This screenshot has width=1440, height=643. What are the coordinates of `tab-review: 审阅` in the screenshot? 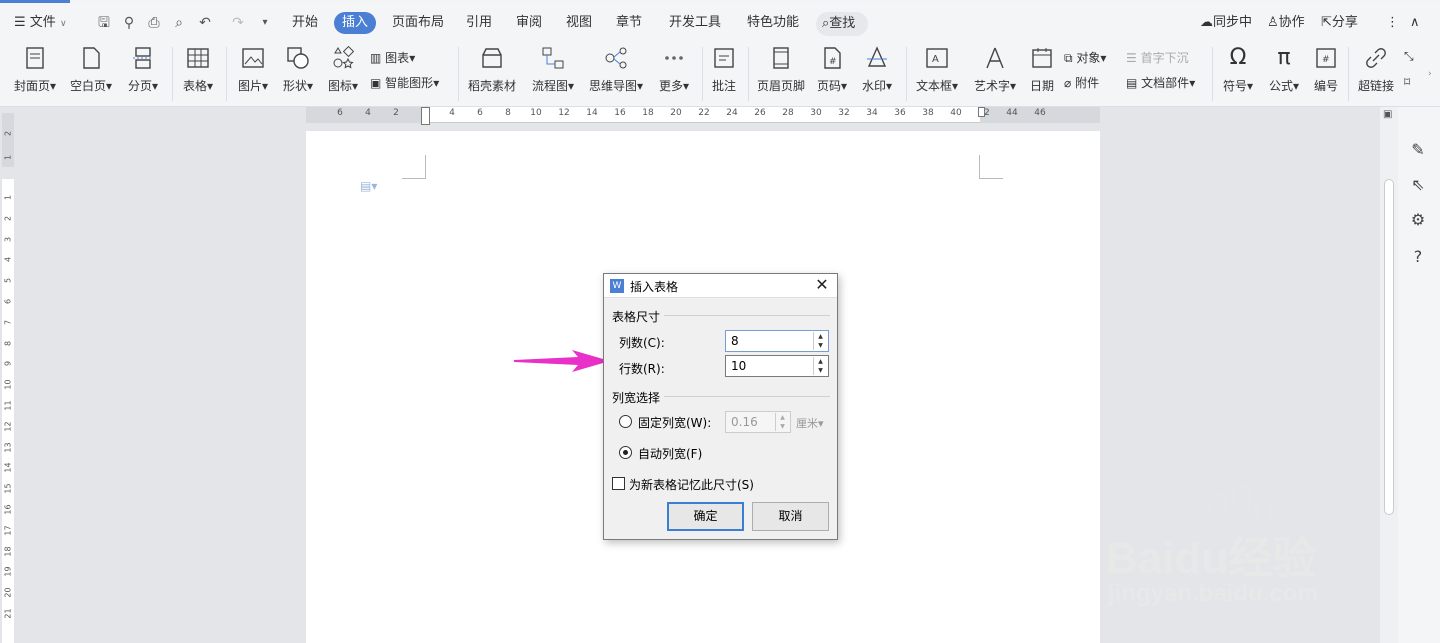 It's located at (529, 23).